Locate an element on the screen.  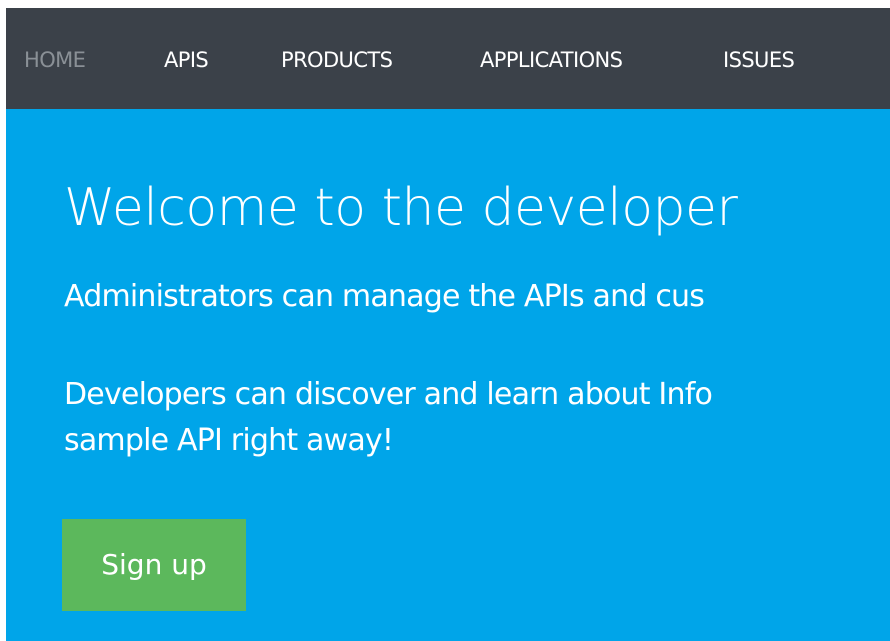
nav-item-home: HOME is located at coordinates (55, 60).